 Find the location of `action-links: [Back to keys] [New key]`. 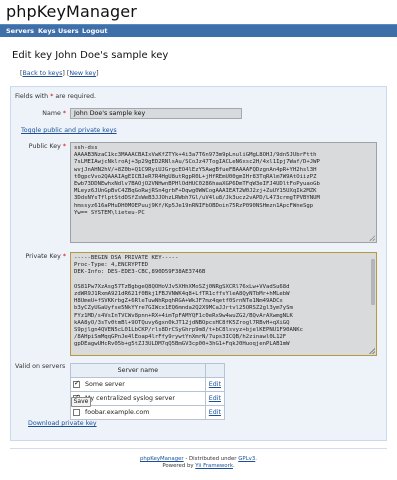

action-links: [Back to keys] [New key] is located at coordinates (59, 73).